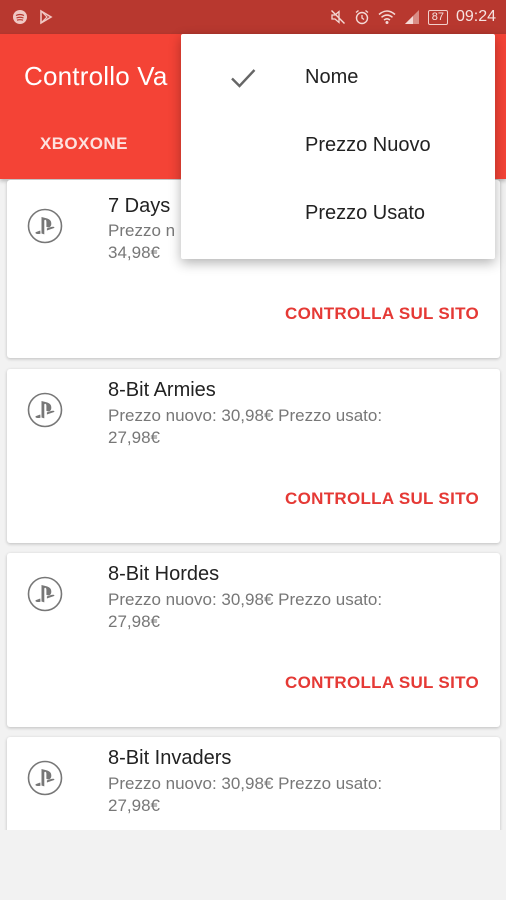 This screenshot has width=506, height=900. What do you see at coordinates (437, 17) in the screenshot?
I see `battery-level: 87` at bounding box center [437, 17].